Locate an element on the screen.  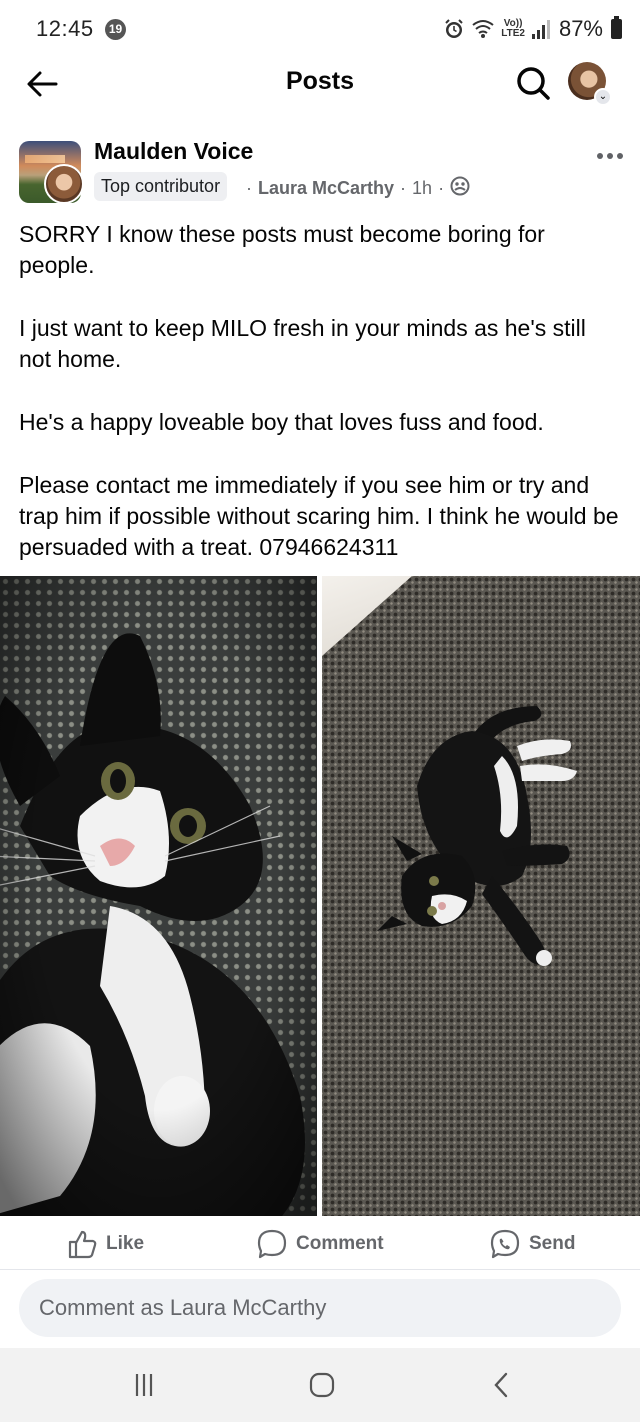
chevron-left-icon is located at coordinates (501, 1385).